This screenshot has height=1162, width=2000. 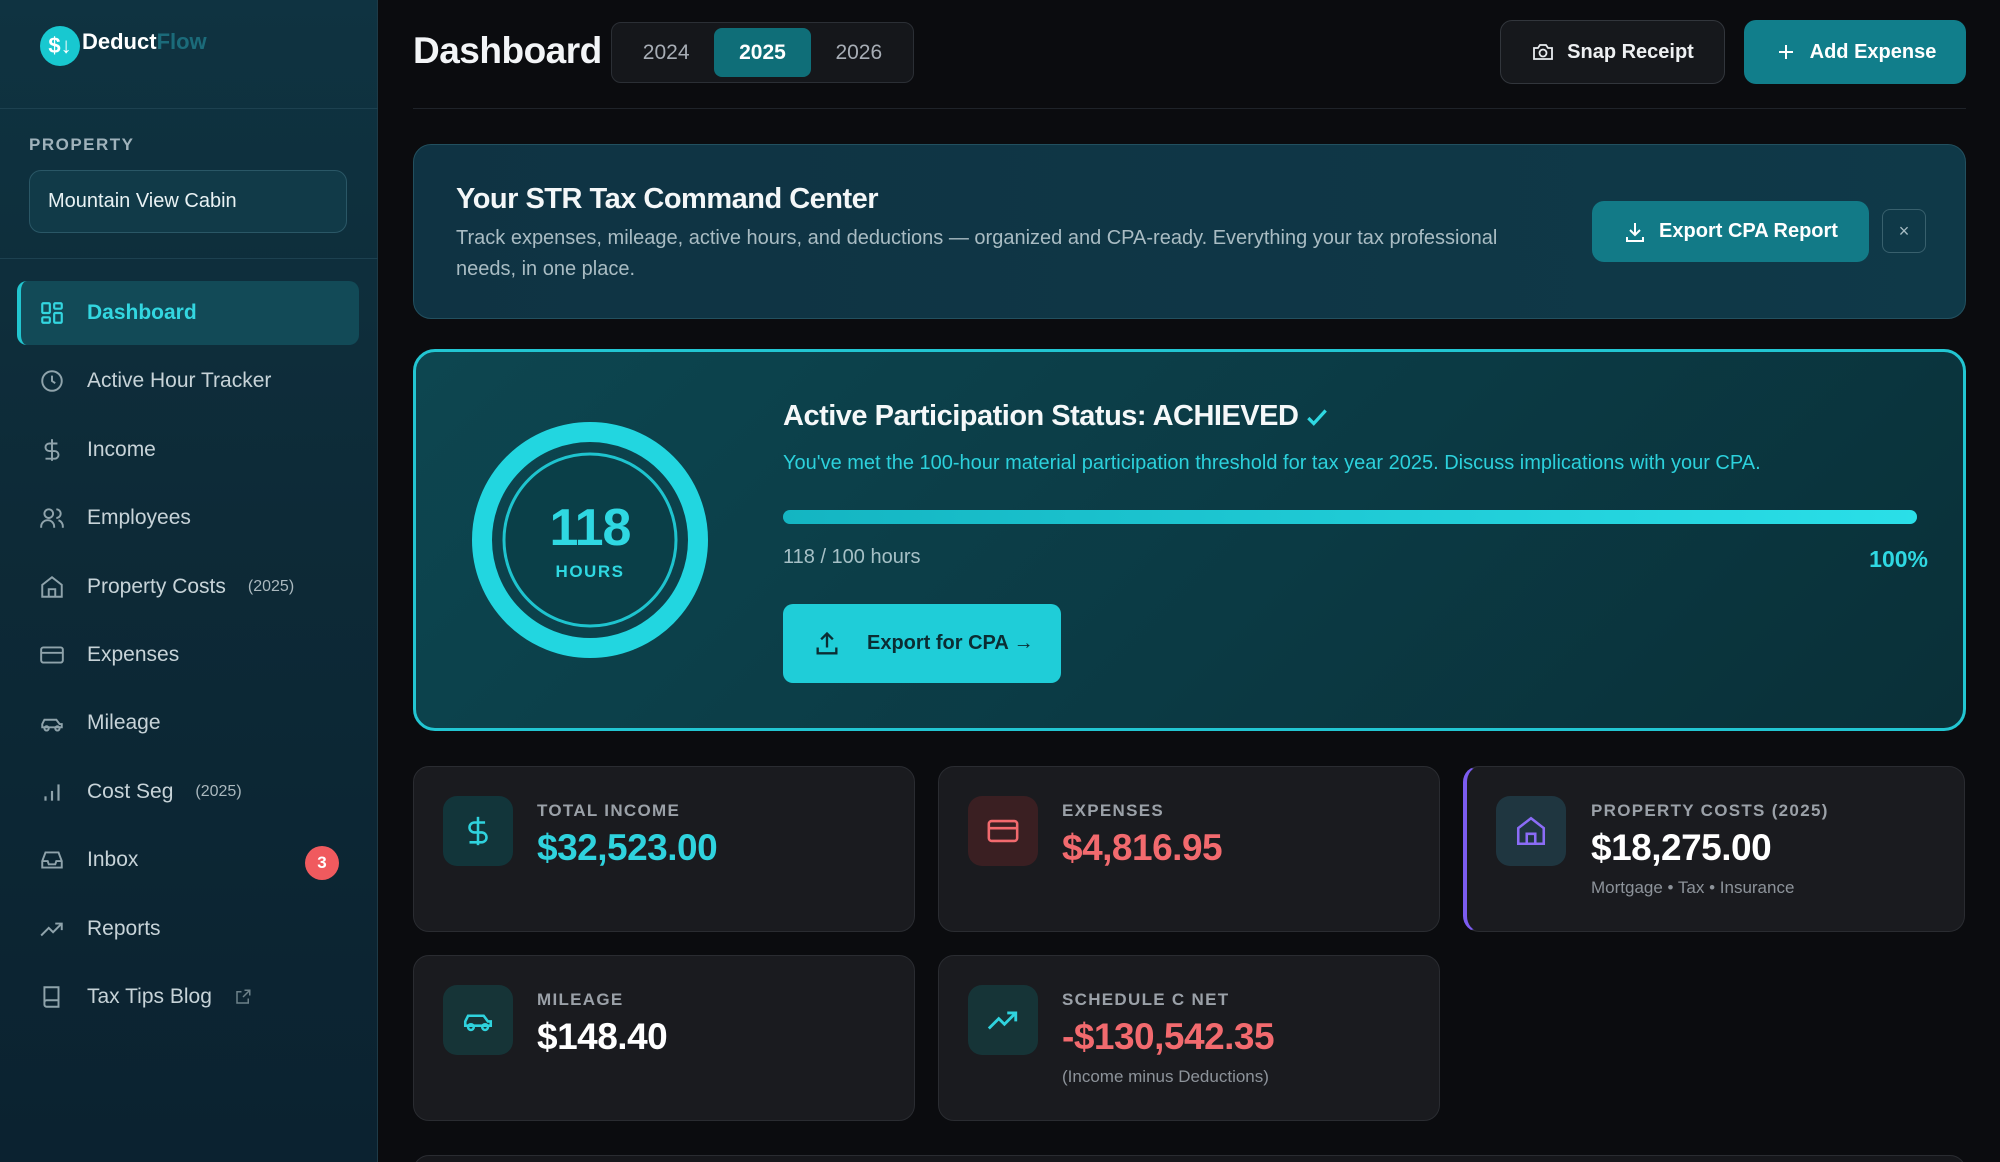 I want to click on export-cpa-report-label: Export CPA Report, so click(x=1748, y=231).